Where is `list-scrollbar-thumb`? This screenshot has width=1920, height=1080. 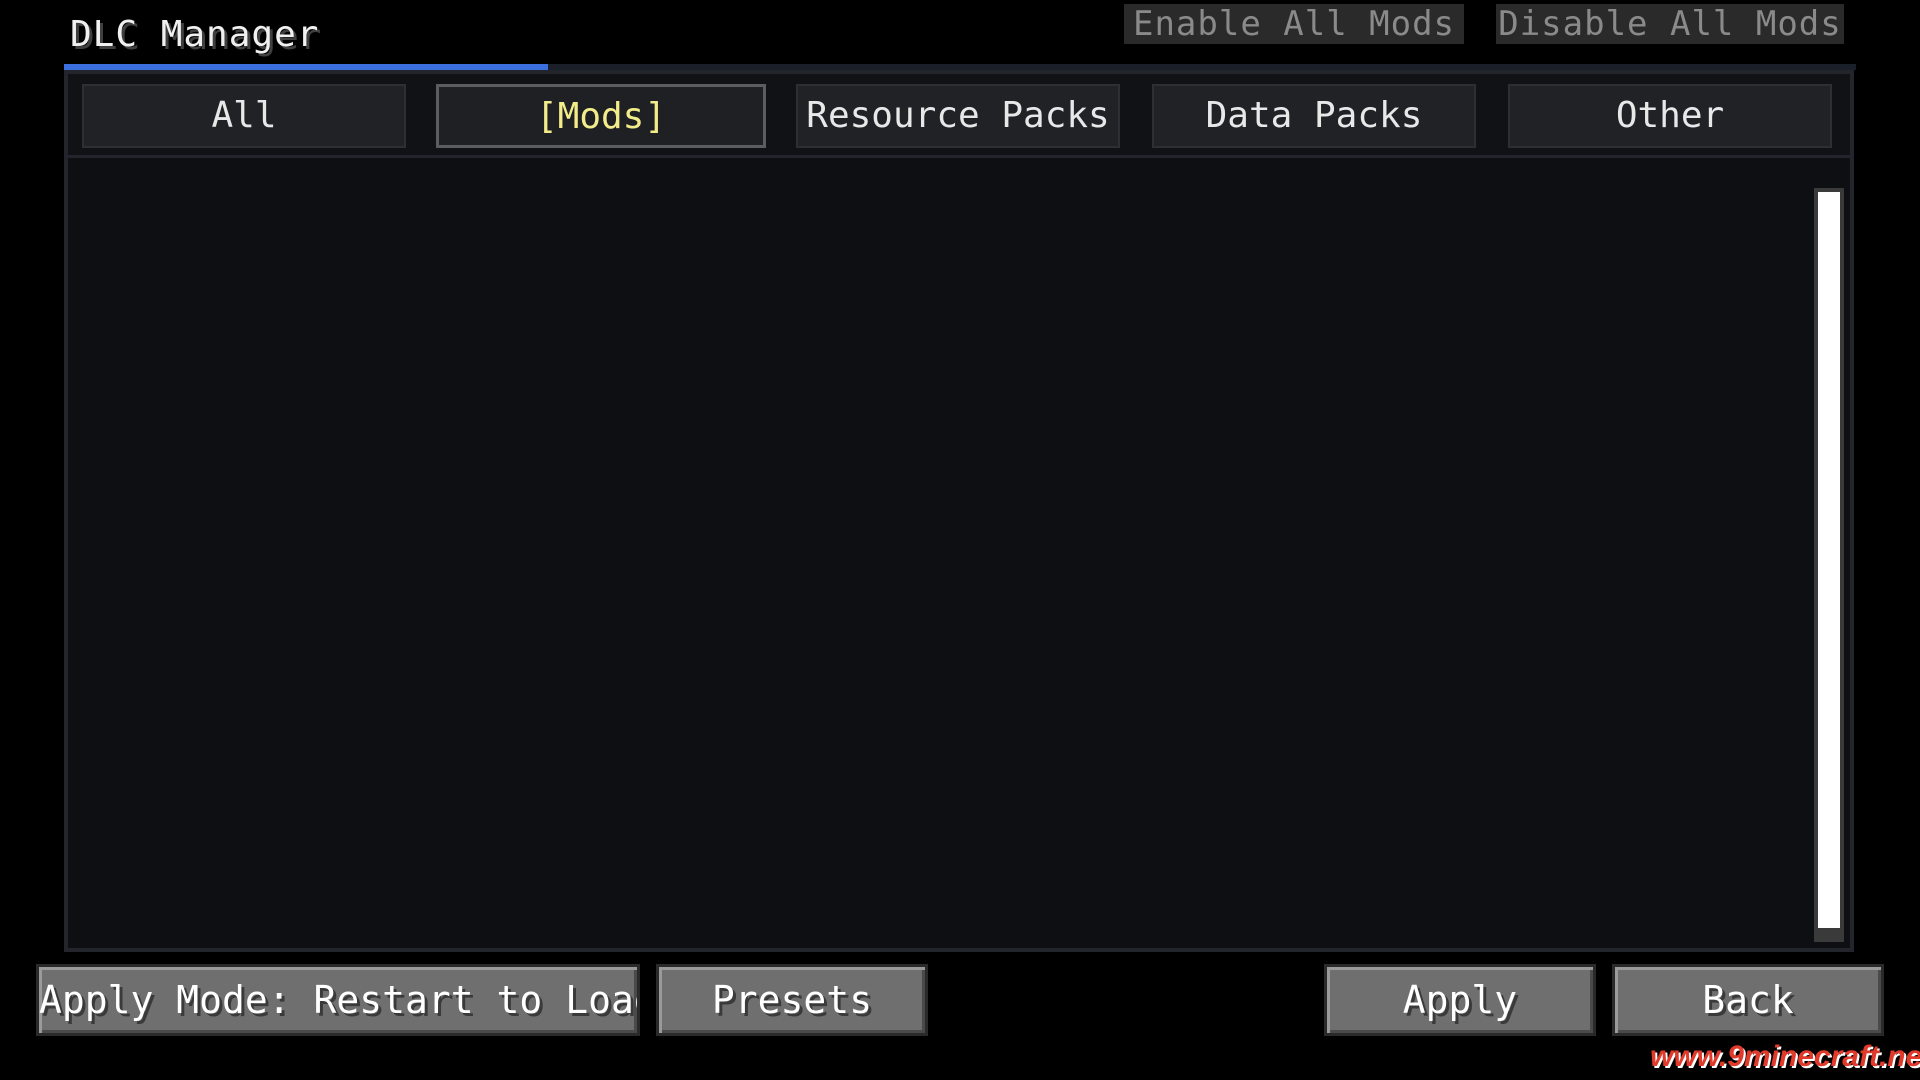
list-scrollbar-thumb is located at coordinates (1829, 560).